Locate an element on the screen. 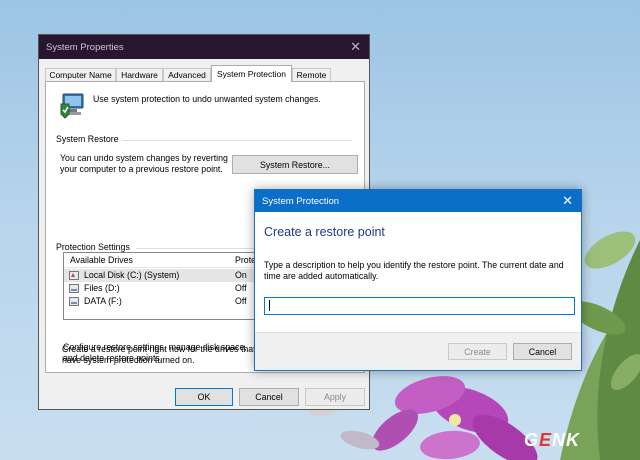 The image size is (640, 460). dialog-footer: Create Cancel is located at coordinates (418, 351).